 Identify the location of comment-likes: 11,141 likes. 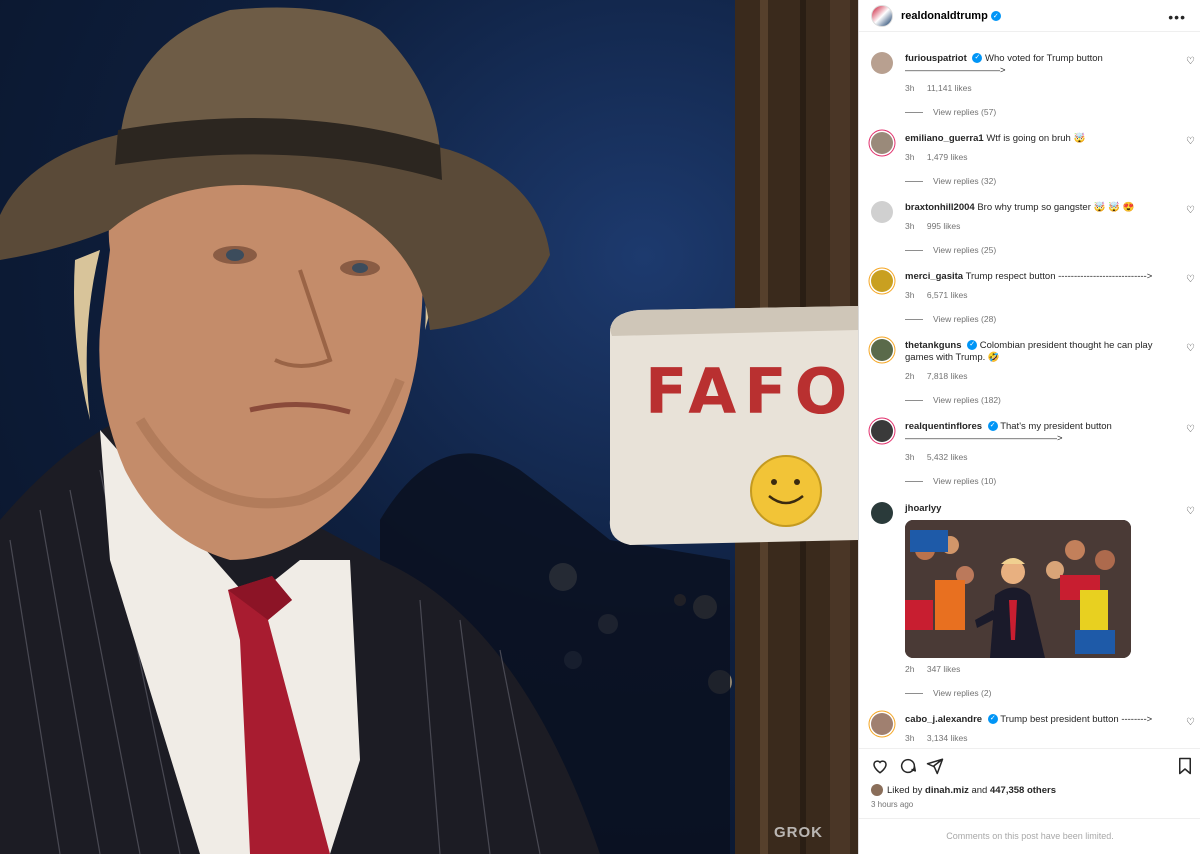
(949, 88).